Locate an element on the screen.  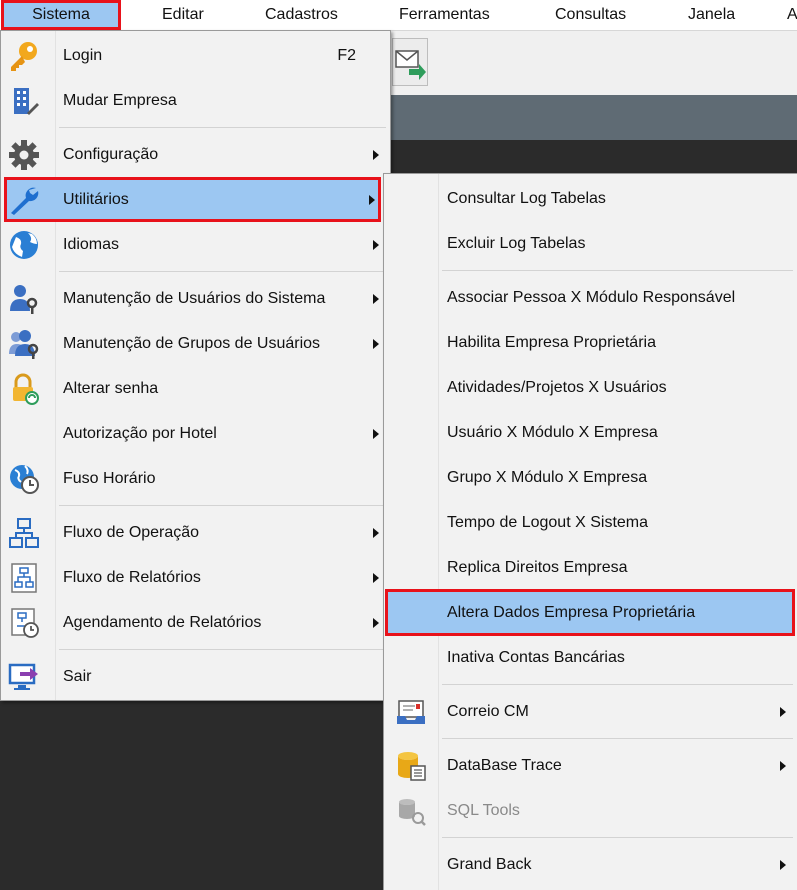
menu-item-label: Fluxo de Operação is located at coordinates (131, 532).